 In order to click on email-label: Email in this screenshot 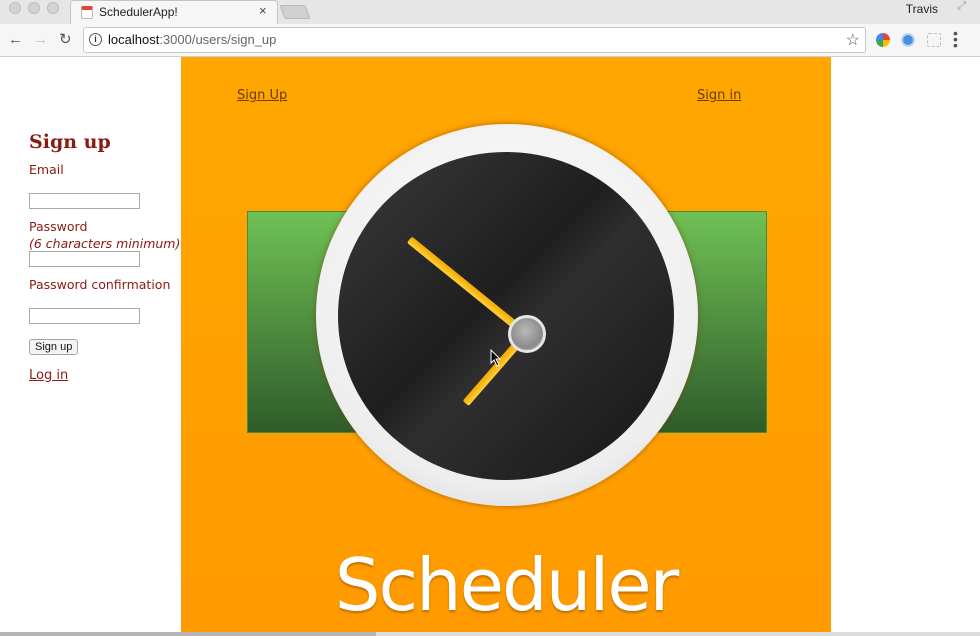, I will do `click(46, 169)`.